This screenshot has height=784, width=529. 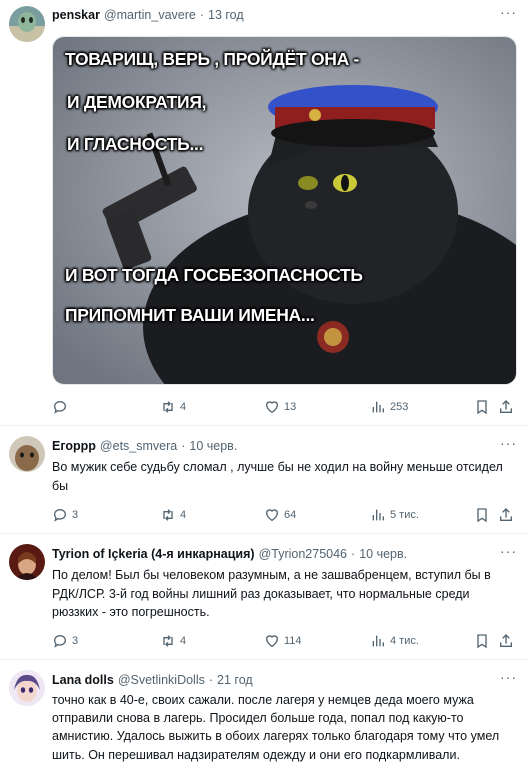 I want to click on views-button: 5 тис., so click(x=394, y=515).